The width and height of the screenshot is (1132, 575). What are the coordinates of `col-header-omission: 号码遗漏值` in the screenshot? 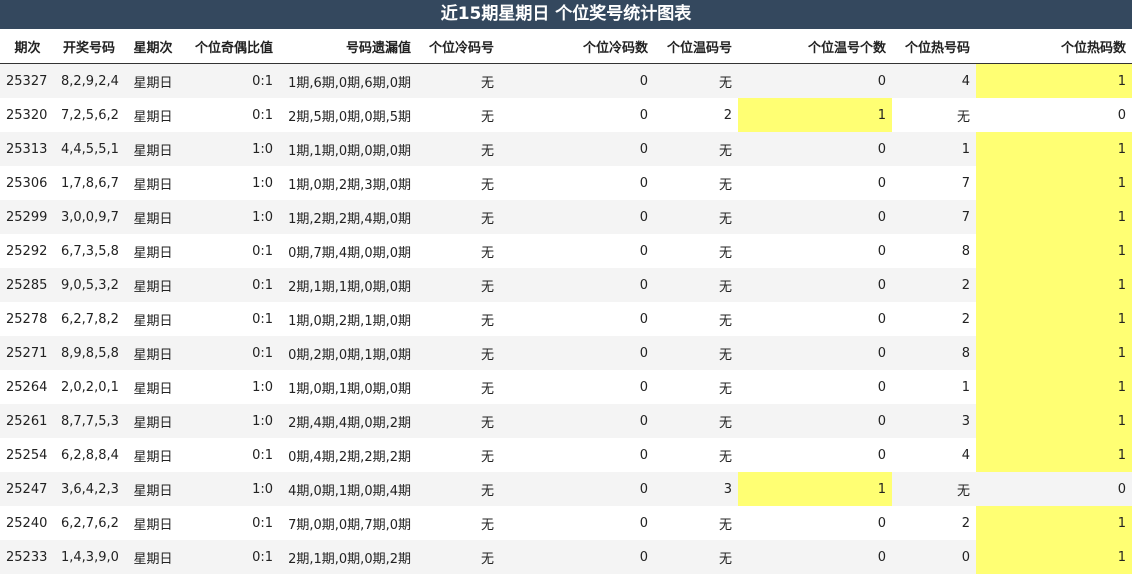 It's located at (348, 46).